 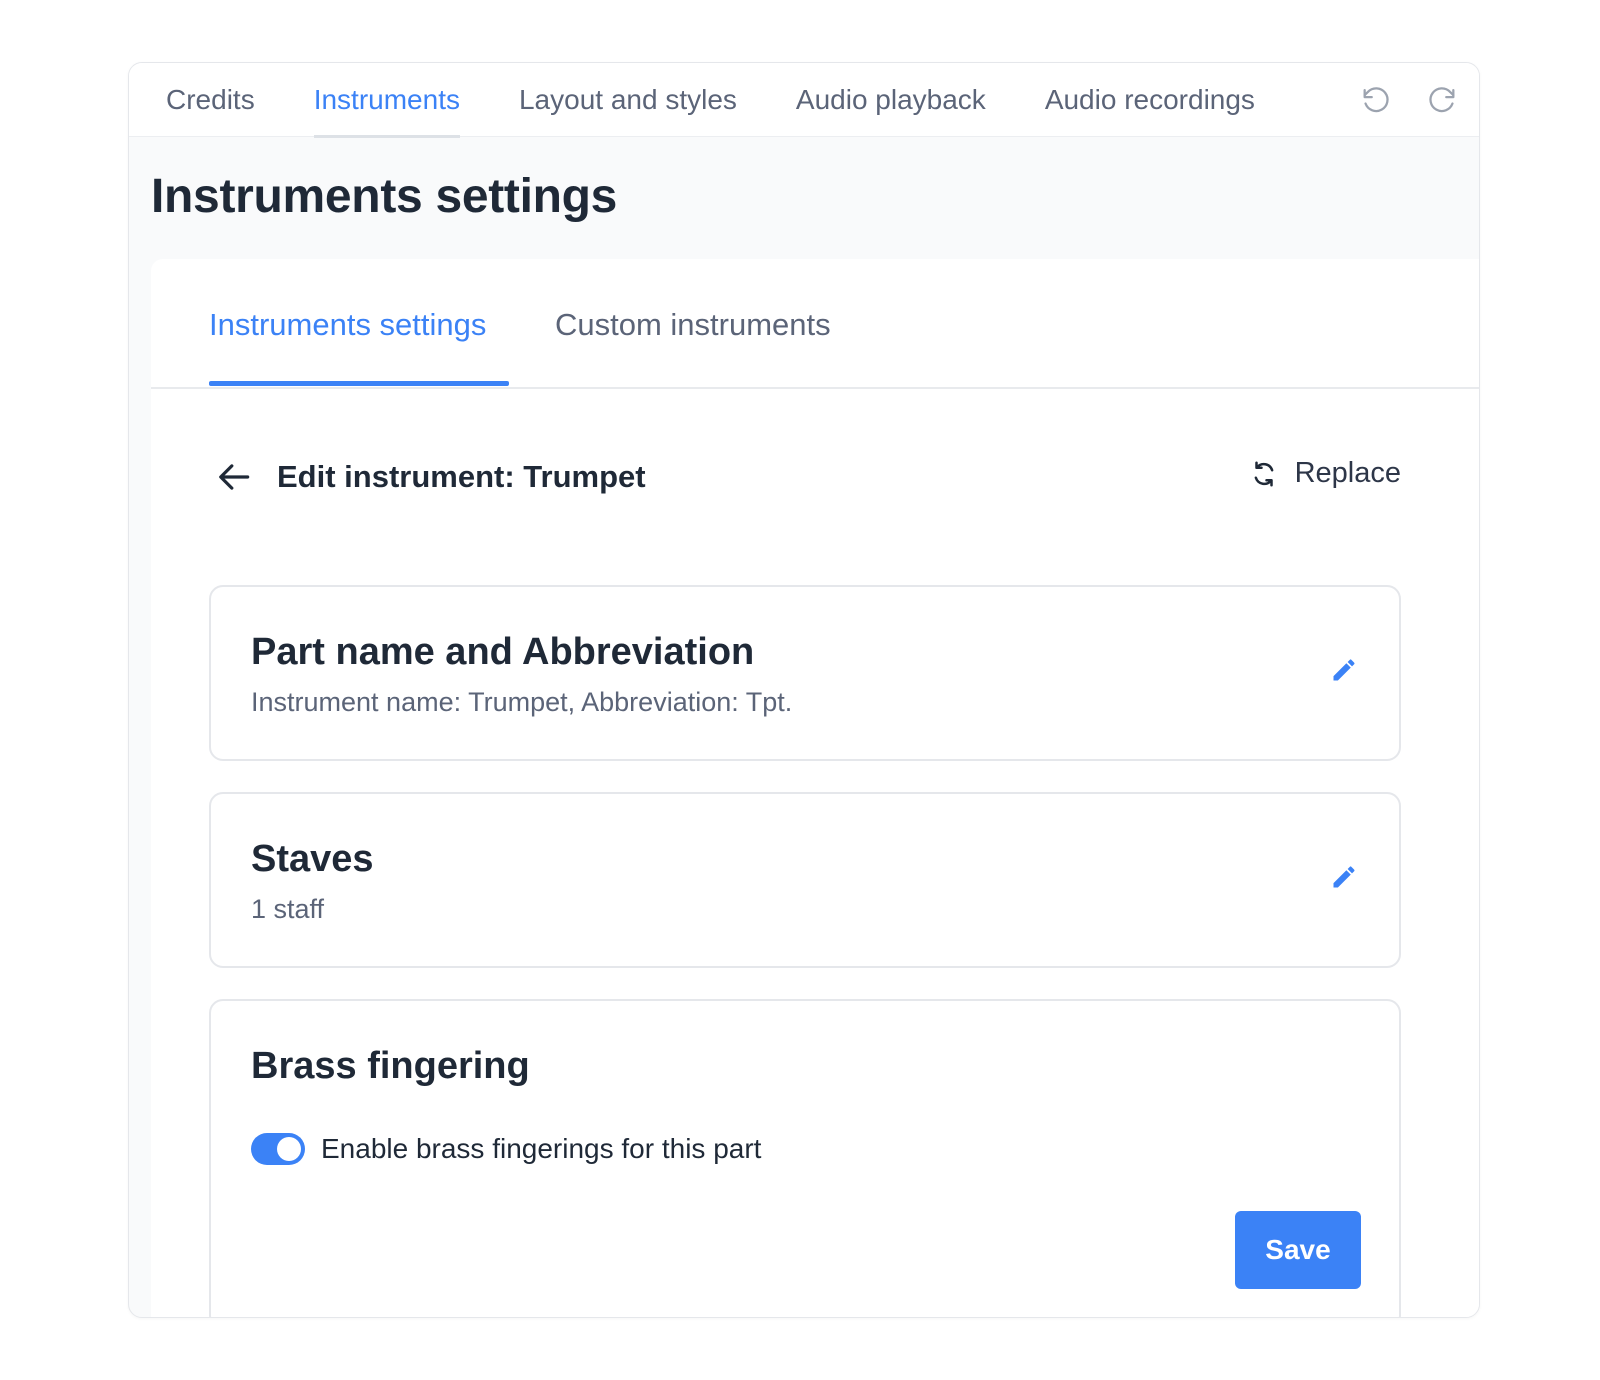 I want to click on undo-button, so click(x=1376, y=100).